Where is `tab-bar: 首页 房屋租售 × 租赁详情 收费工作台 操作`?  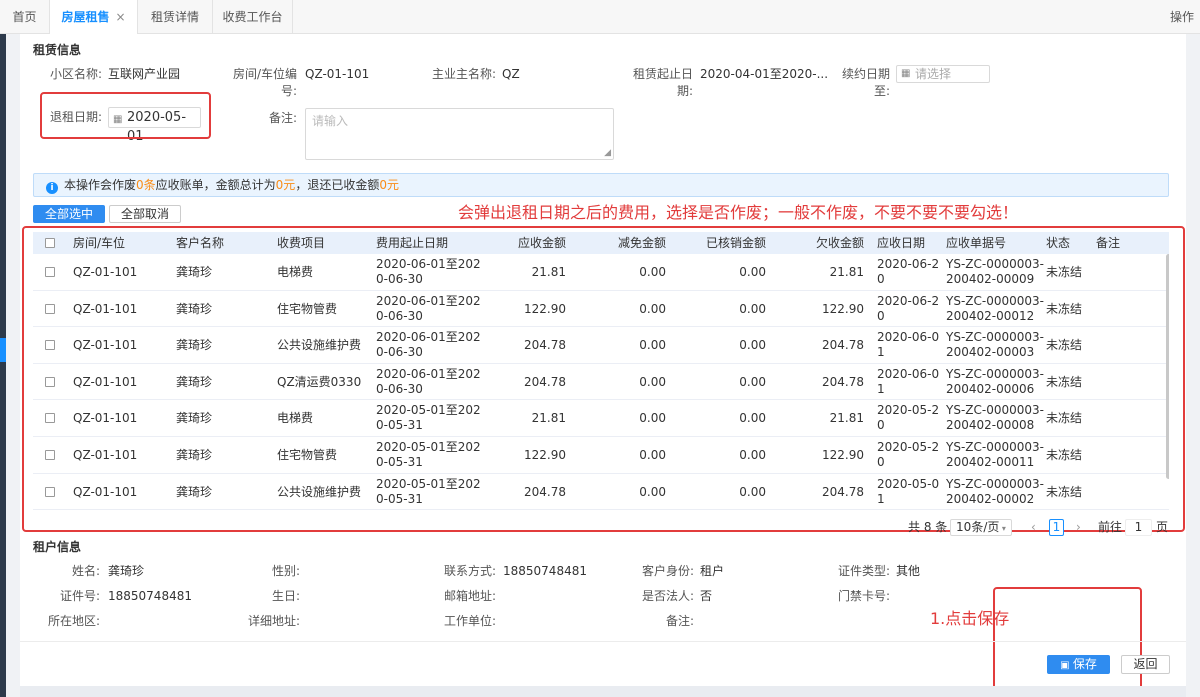 tab-bar: 首页 房屋租售 × 租赁详情 收费工作台 操作 is located at coordinates (600, 17).